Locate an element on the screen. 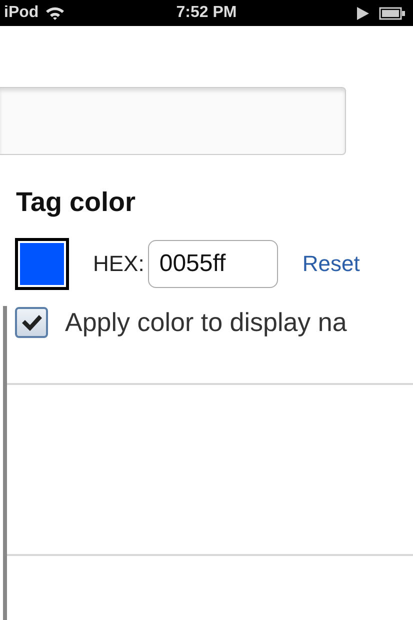 The image size is (413, 620). hex-input: 0055ff is located at coordinates (213, 264).